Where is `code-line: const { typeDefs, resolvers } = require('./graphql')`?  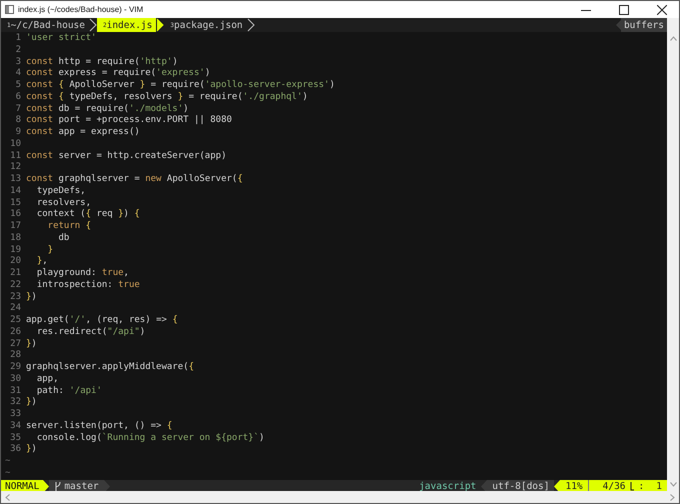 code-line: const { typeDefs, resolvers } = require('./graphql') is located at coordinates (167, 98).